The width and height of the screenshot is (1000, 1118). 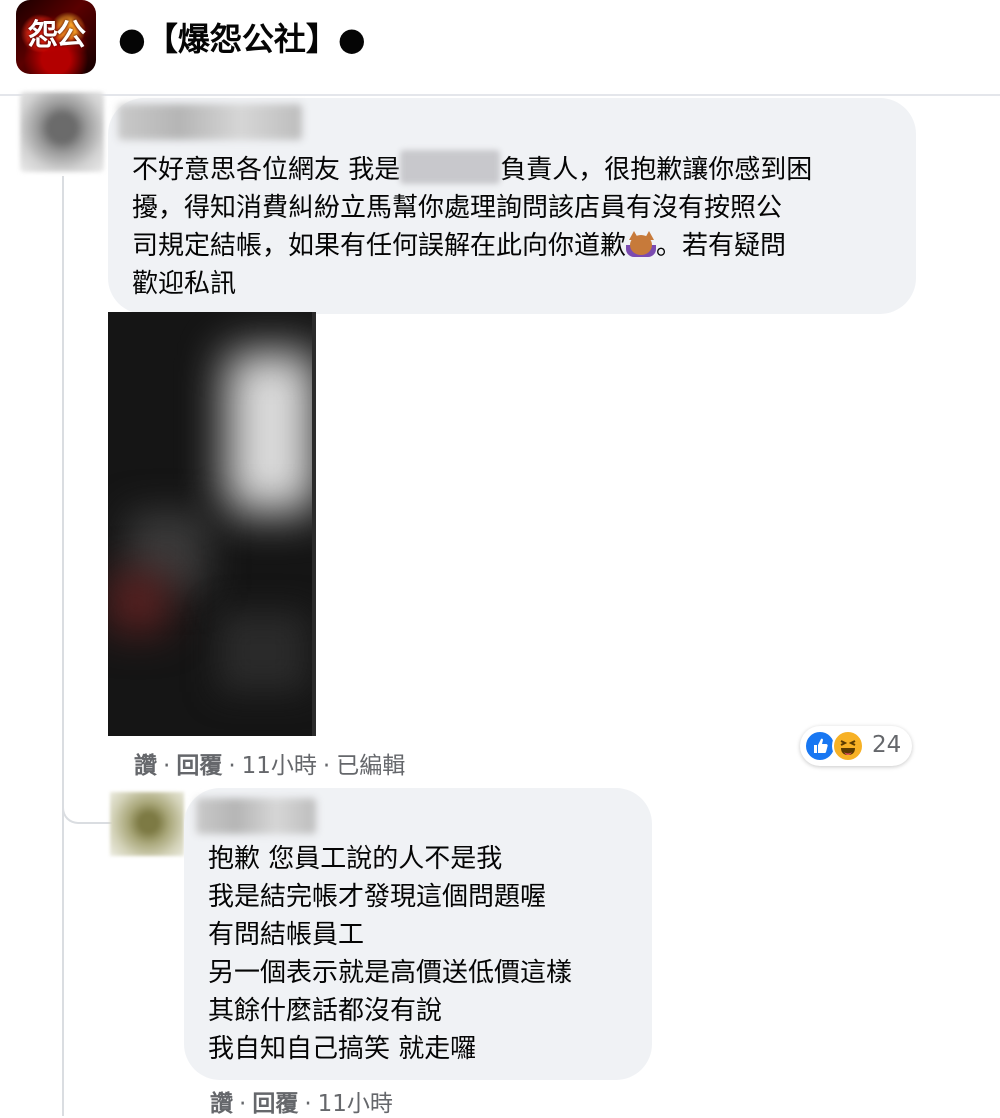 What do you see at coordinates (286, 935) in the screenshot?
I see `reply-line: 有問結帳員工` at bounding box center [286, 935].